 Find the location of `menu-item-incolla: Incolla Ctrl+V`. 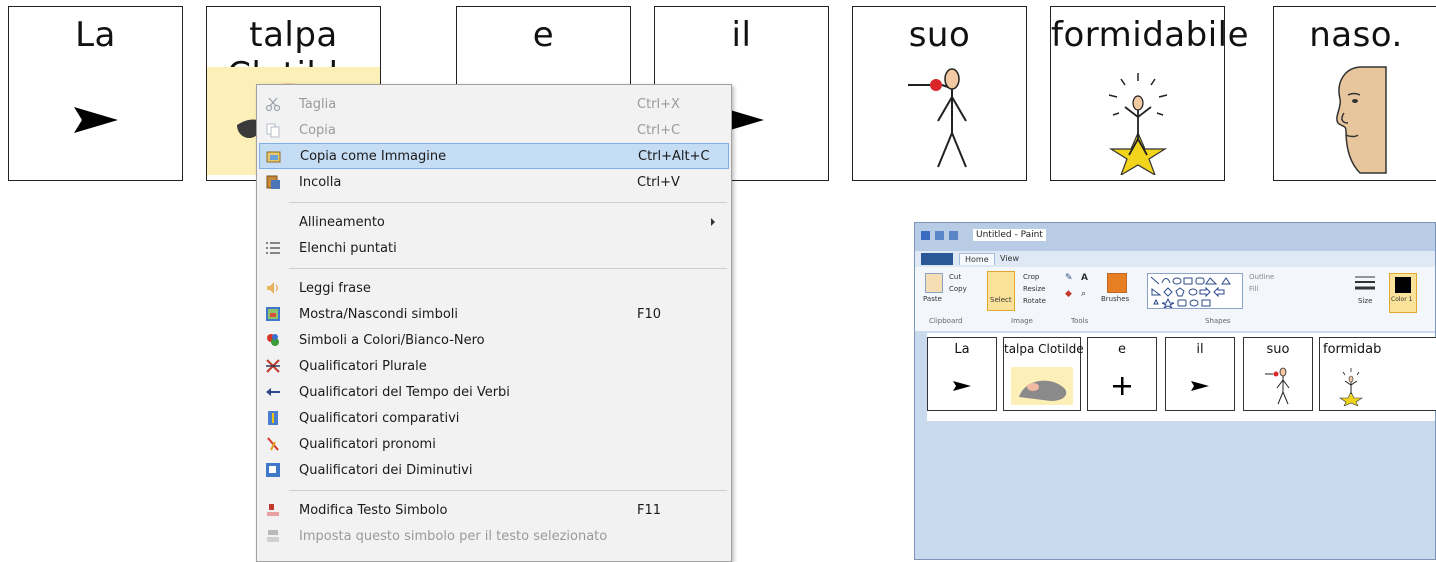

menu-item-incolla: Incolla Ctrl+V is located at coordinates (494, 182).